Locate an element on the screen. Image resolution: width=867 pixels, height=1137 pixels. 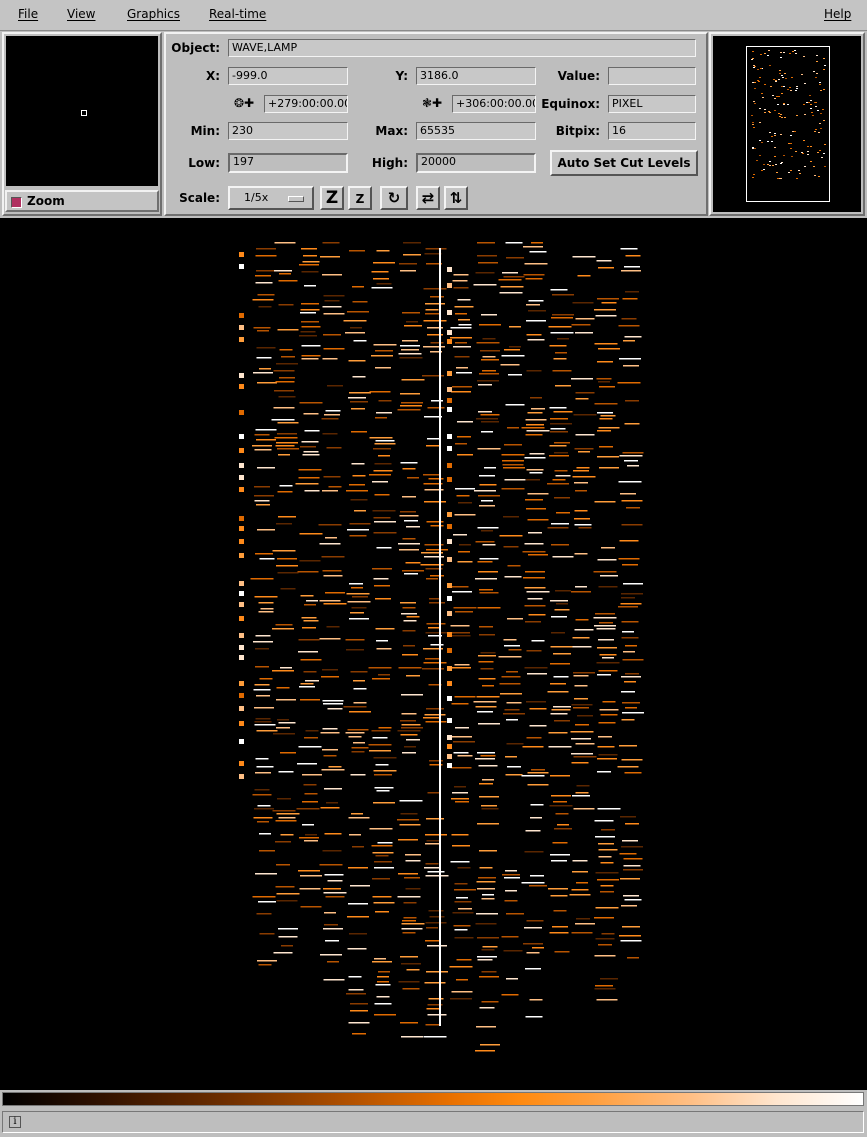
scale-menu: 1/5x is located at coordinates (271, 198).